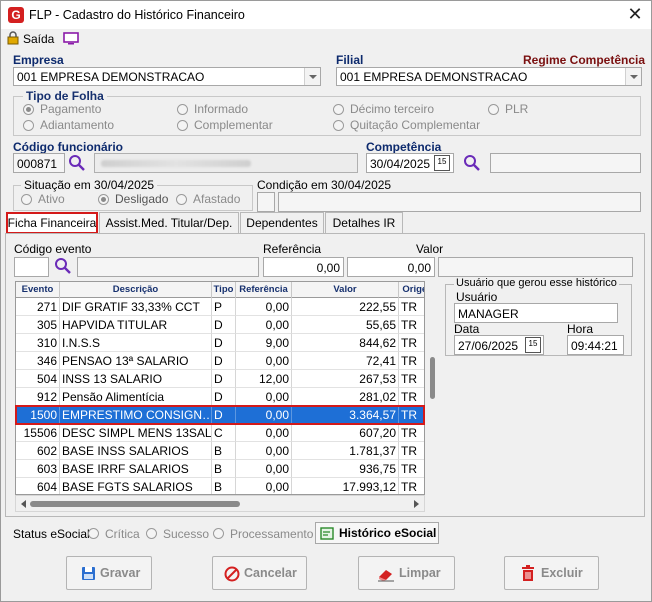 This screenshot has width=652, height=602. What do you see at coordinates (31, 267) in the screenshot?
I see `codigo-evento-input` at bounding box center [31, 267].